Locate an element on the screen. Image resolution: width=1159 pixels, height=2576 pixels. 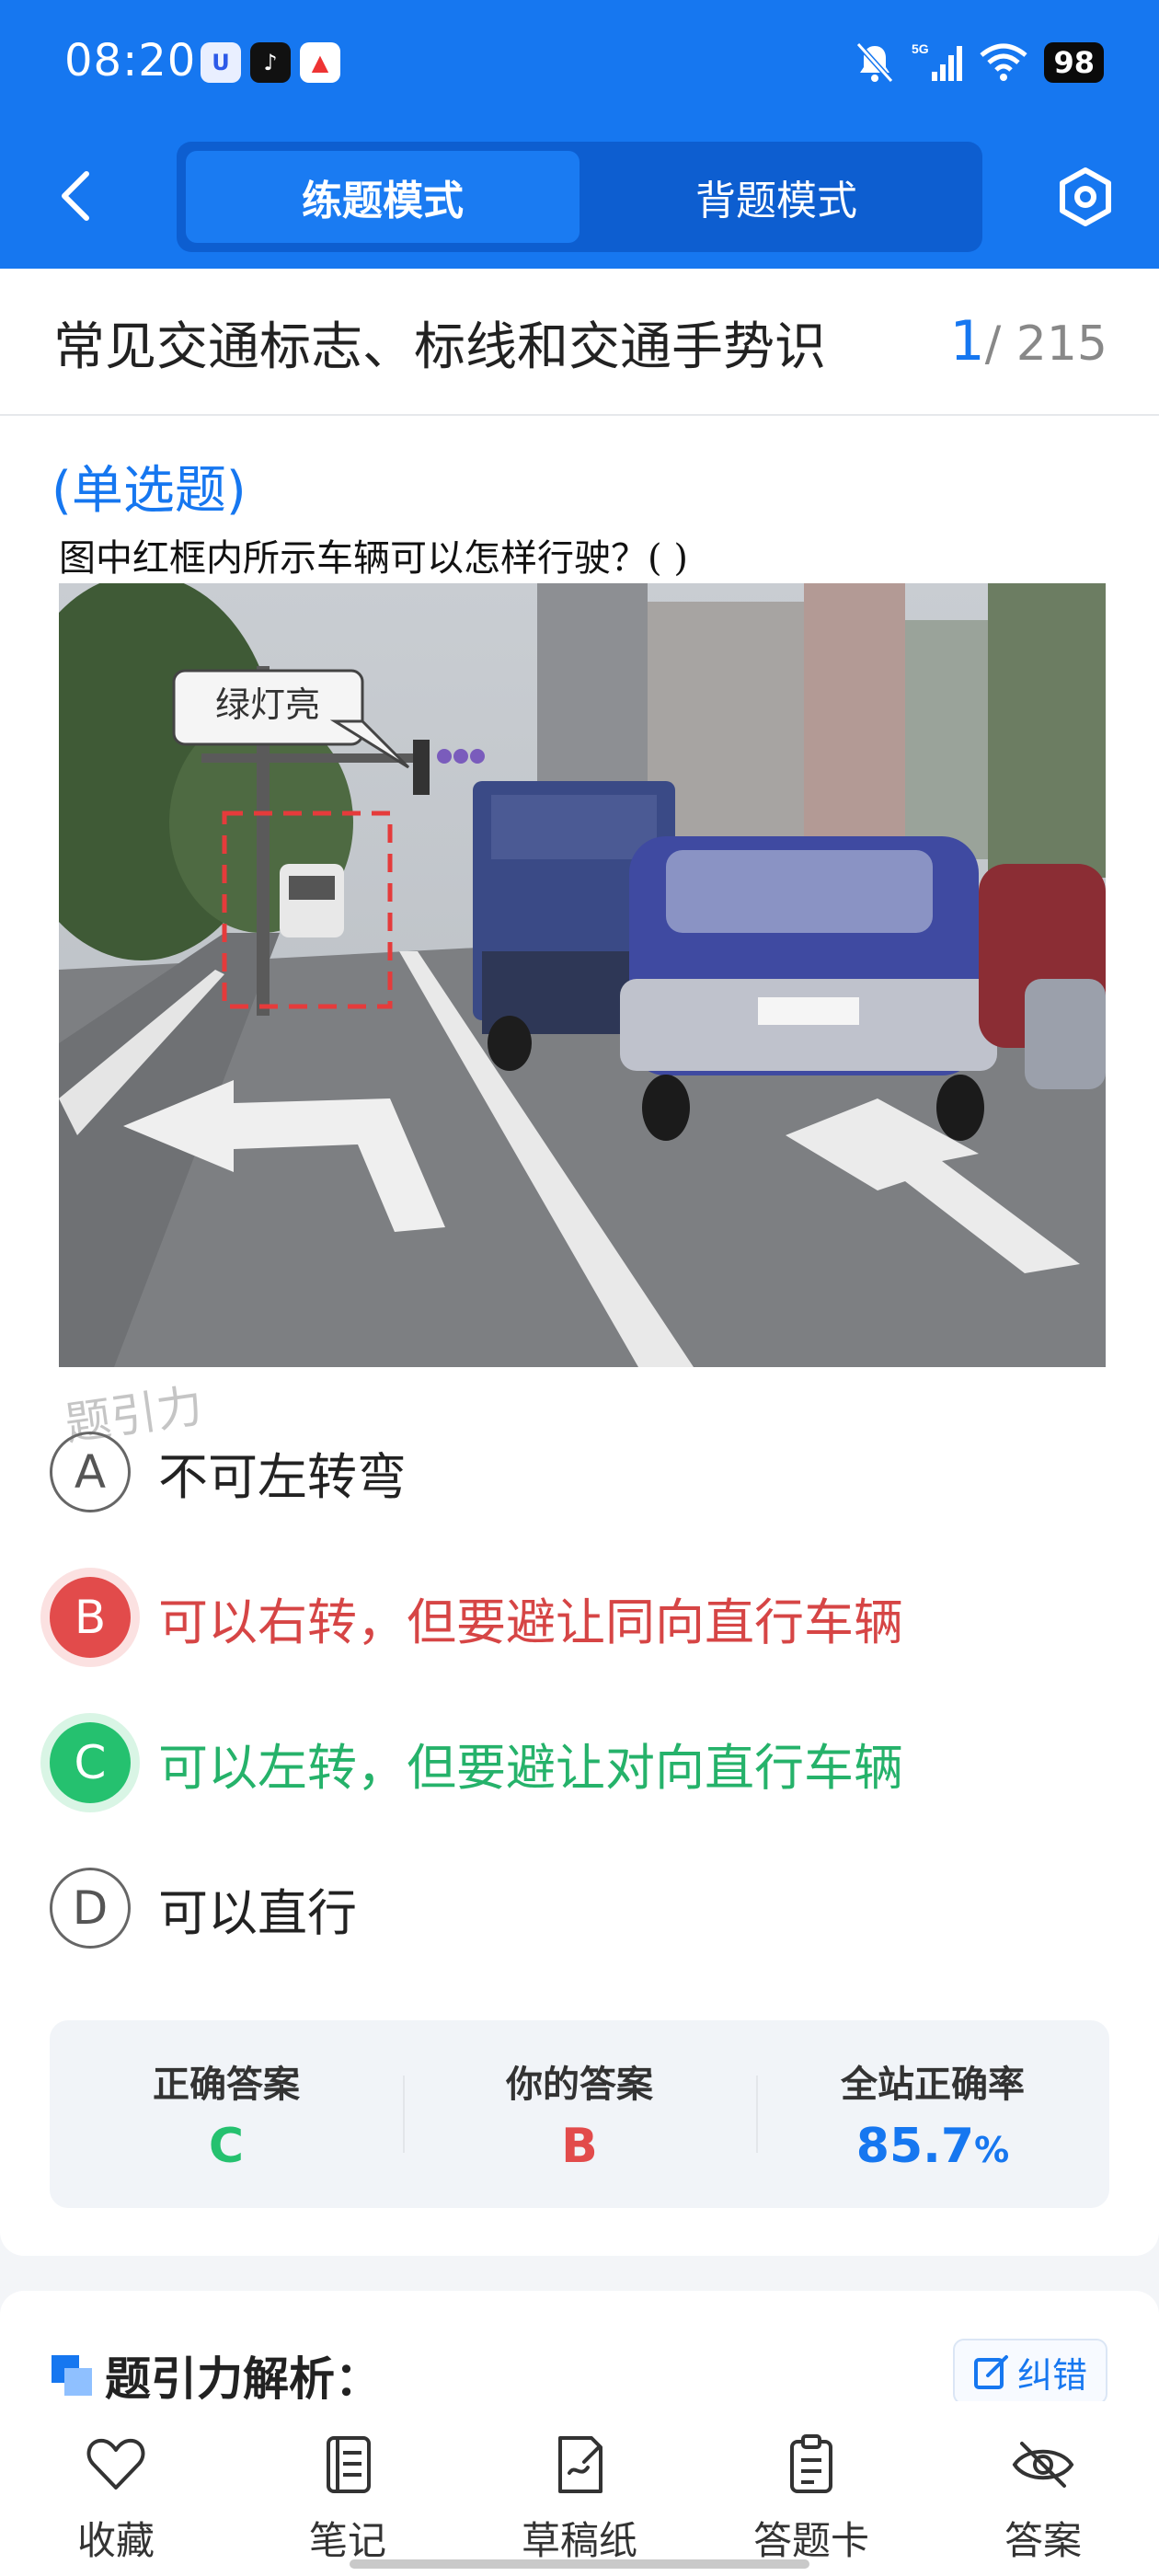
your-answer-value: B is located at coordinates (579, 2146).